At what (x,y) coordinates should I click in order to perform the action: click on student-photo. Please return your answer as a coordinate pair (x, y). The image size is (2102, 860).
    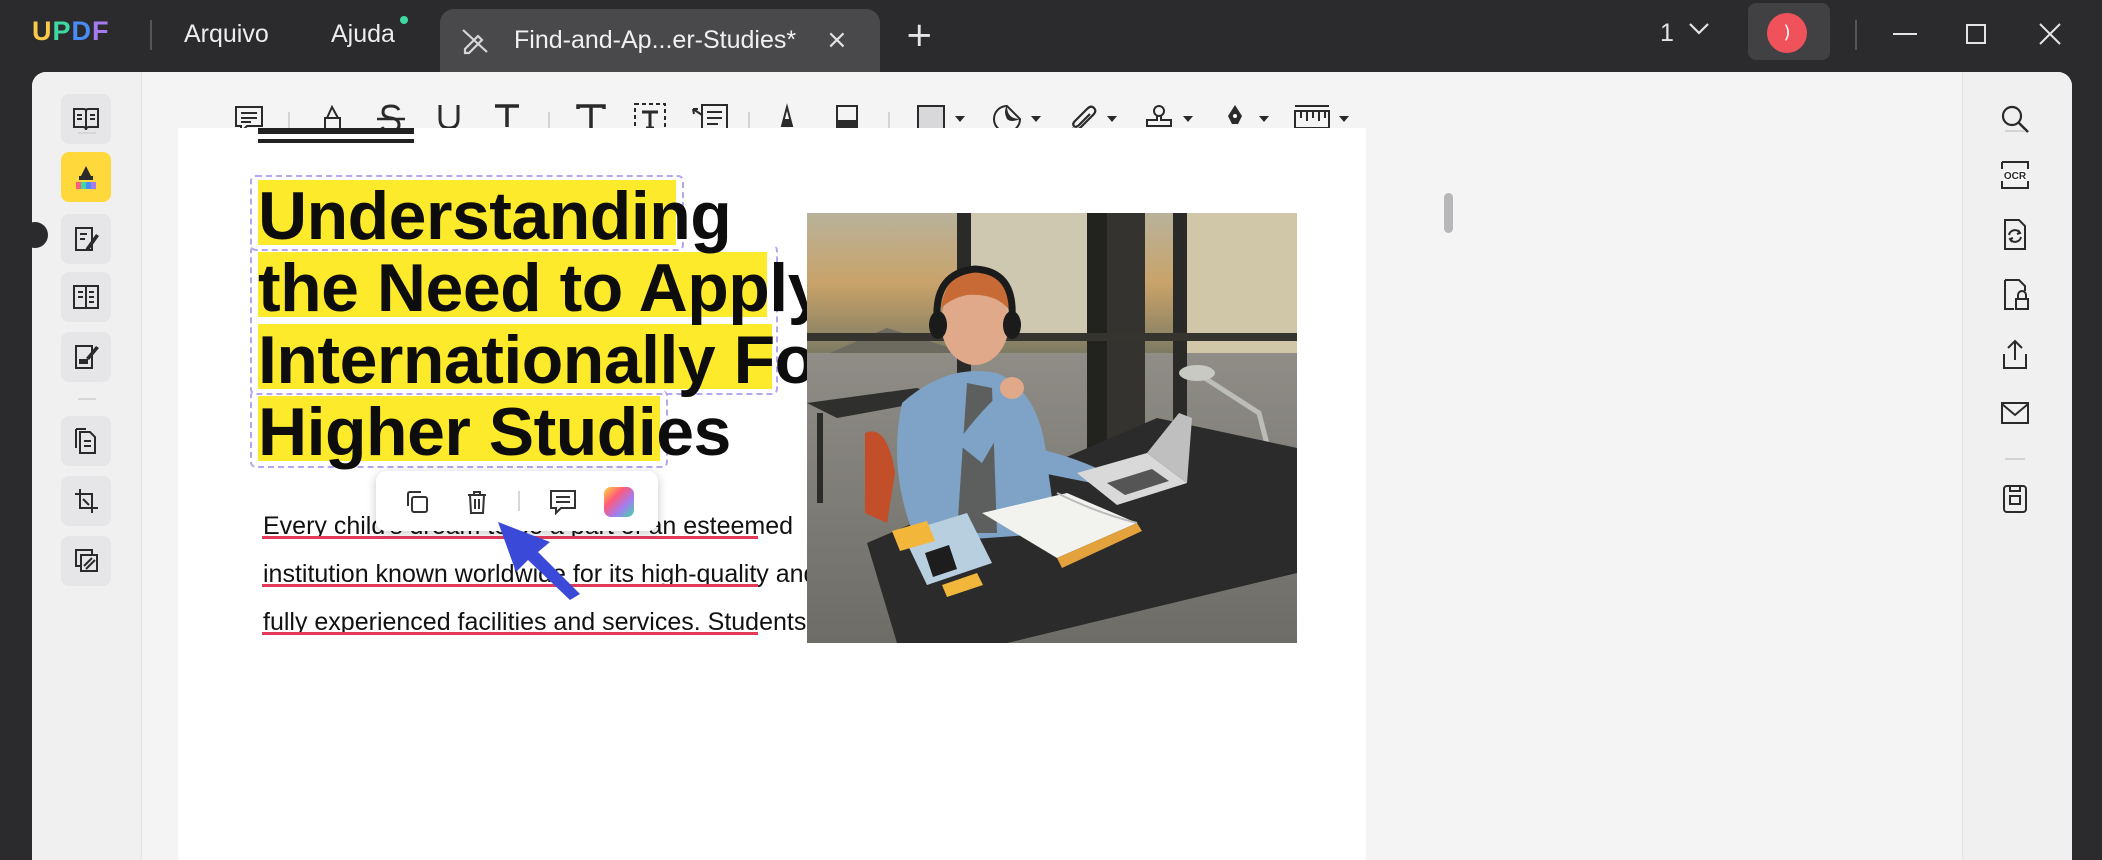
    Looking at the image, I should click on (1052, 428).